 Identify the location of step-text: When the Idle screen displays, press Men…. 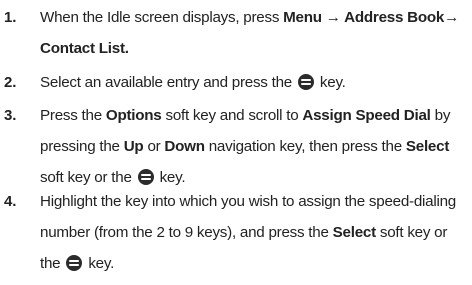
(250, 33).